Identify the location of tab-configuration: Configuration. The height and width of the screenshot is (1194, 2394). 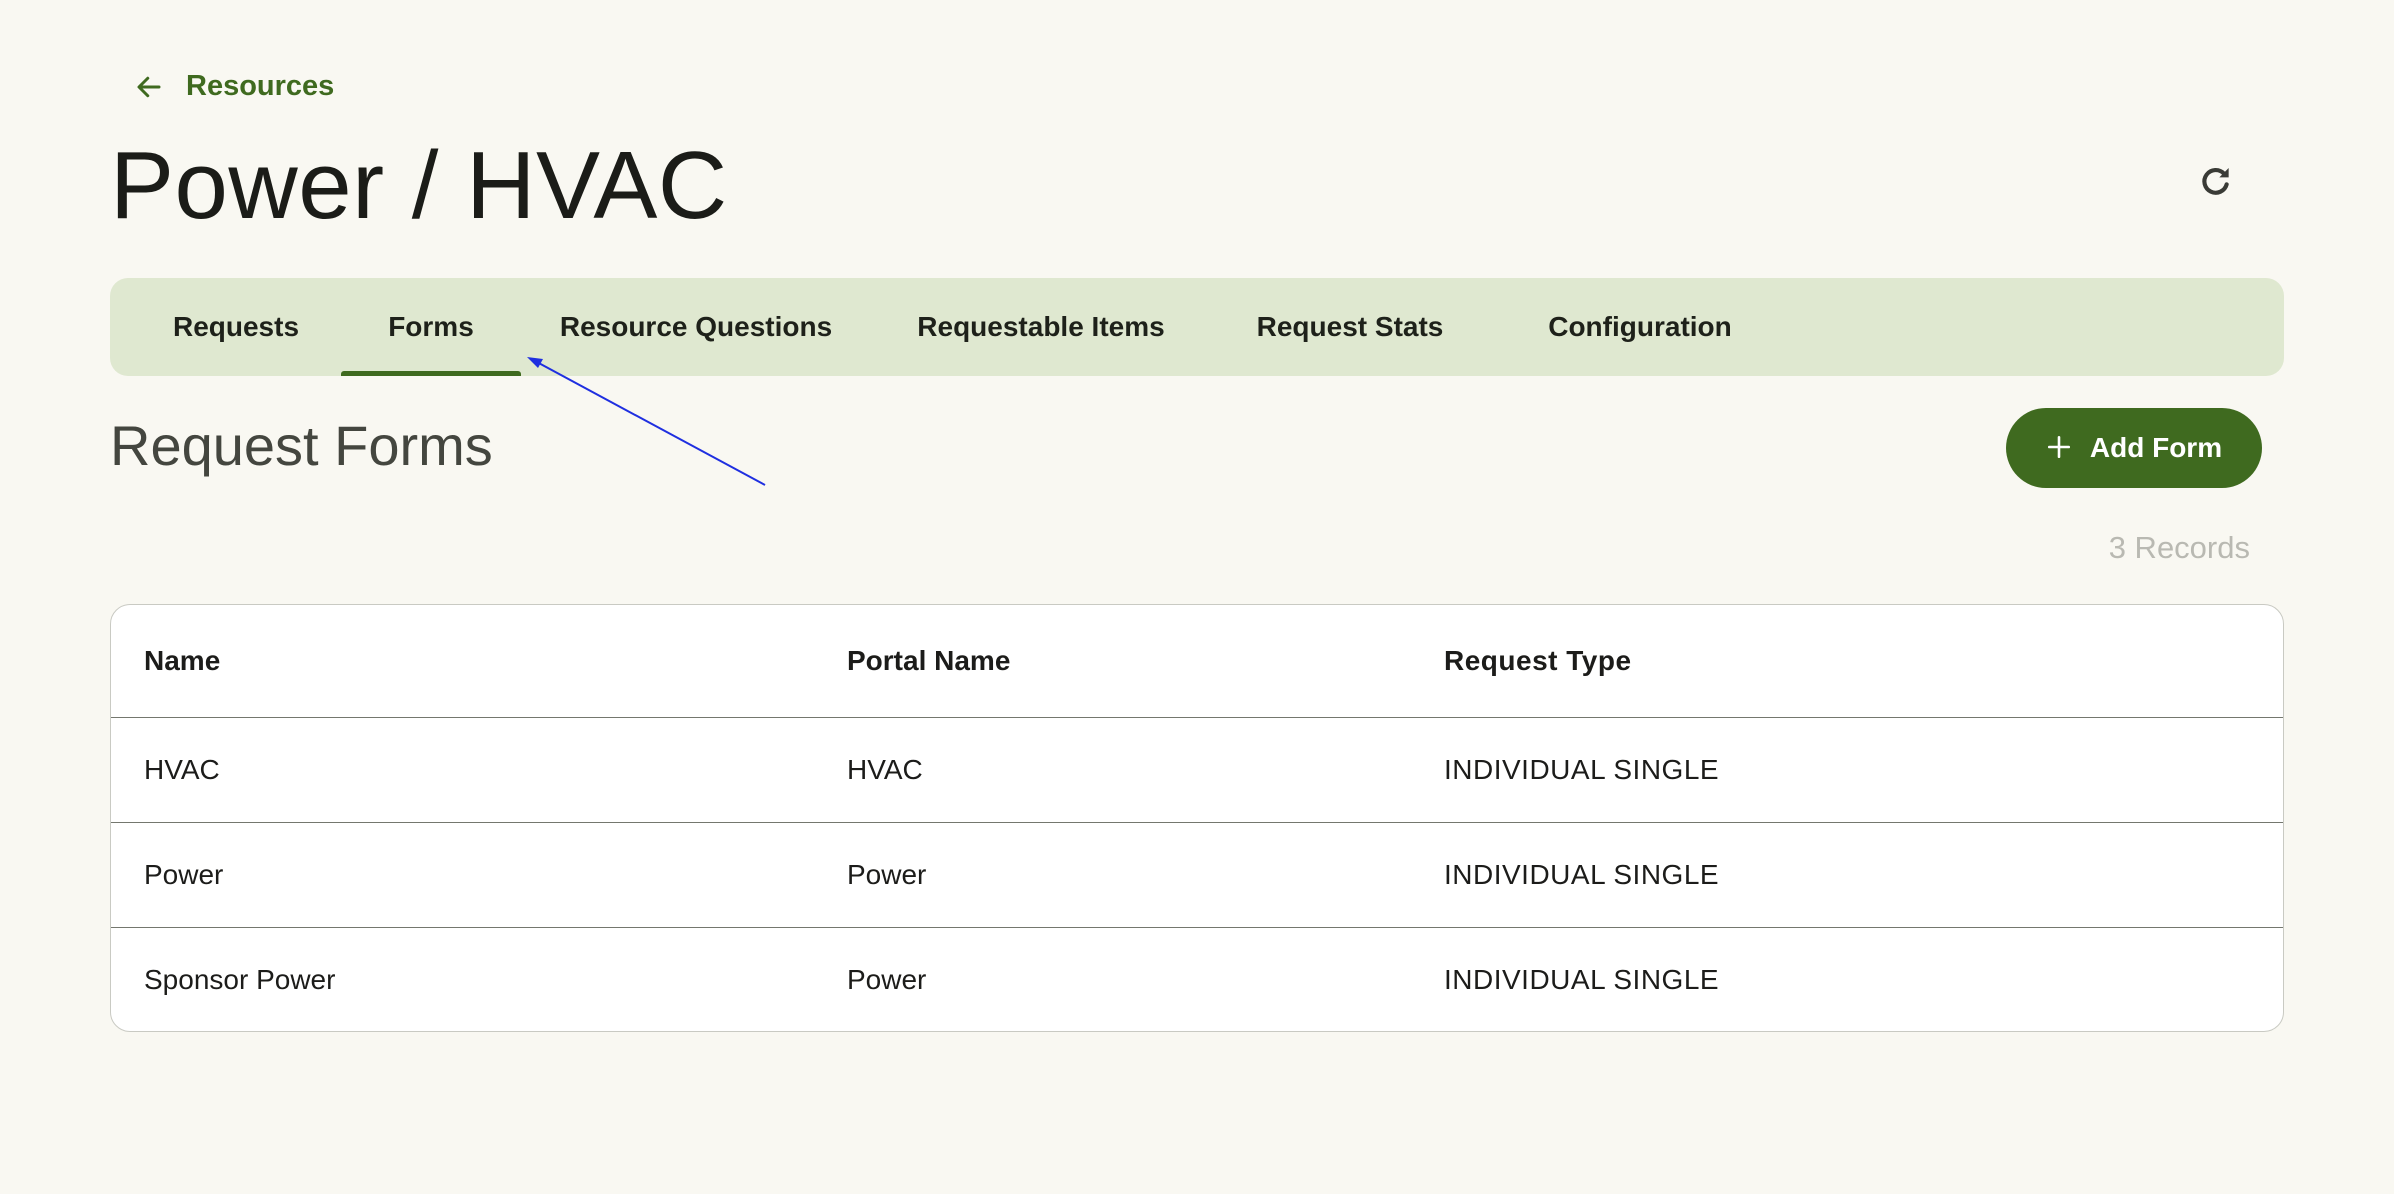
(1640, 327).